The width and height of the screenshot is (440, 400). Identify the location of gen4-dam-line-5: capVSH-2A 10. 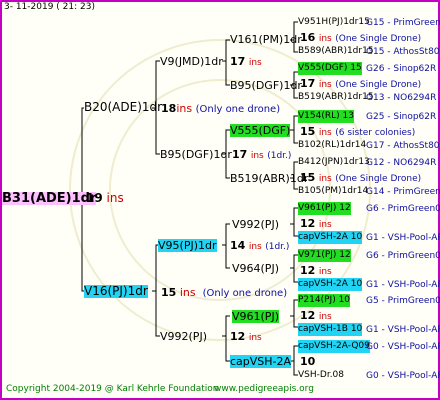
(330, 284).